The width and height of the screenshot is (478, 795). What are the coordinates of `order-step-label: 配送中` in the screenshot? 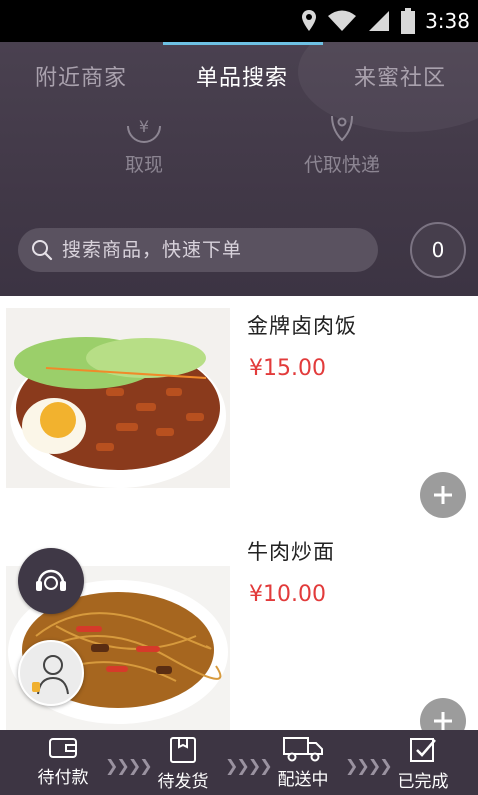 It's located at (303, 780).